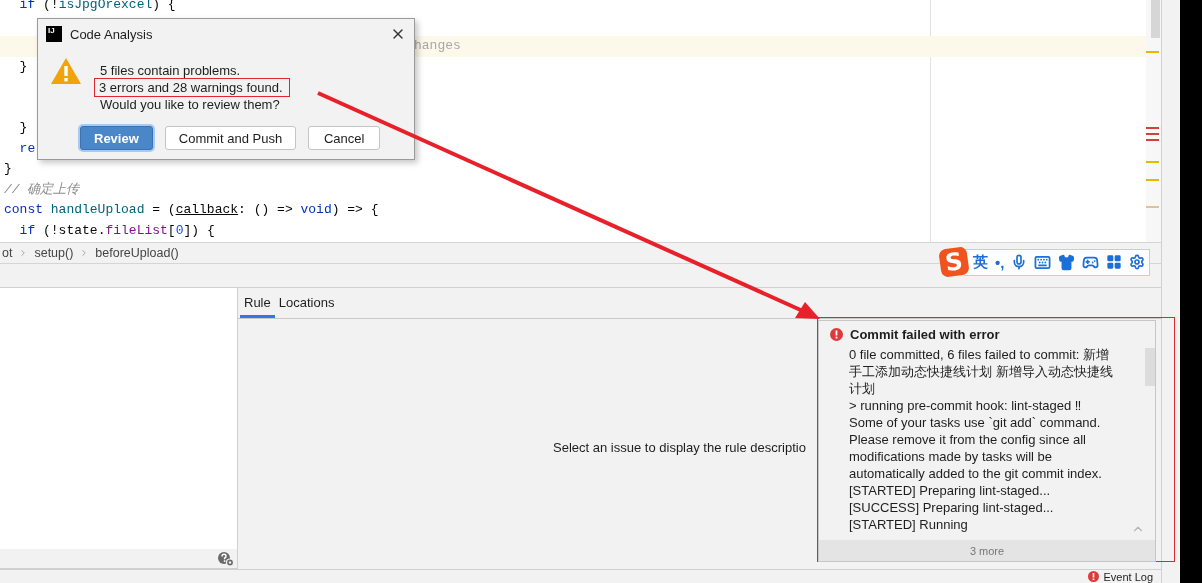  I want to click on help-settings-icon, so click(226, 558).